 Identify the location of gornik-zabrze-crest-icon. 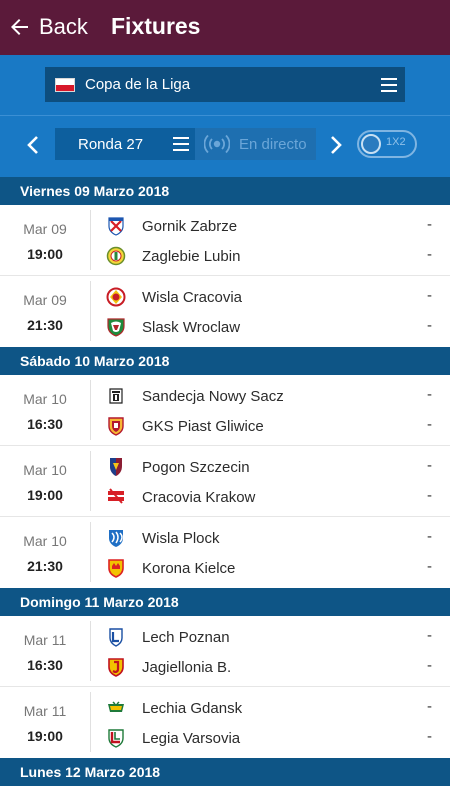
(116, 226).